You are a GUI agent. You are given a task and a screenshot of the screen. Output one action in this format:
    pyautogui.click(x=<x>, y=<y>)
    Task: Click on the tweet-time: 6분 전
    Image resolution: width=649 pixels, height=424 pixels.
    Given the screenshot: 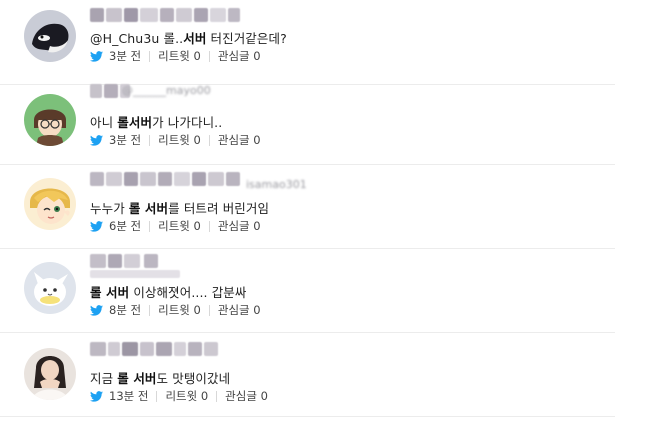 What is the action you would take?
    pyautogui.click(x=125, y=226)
    